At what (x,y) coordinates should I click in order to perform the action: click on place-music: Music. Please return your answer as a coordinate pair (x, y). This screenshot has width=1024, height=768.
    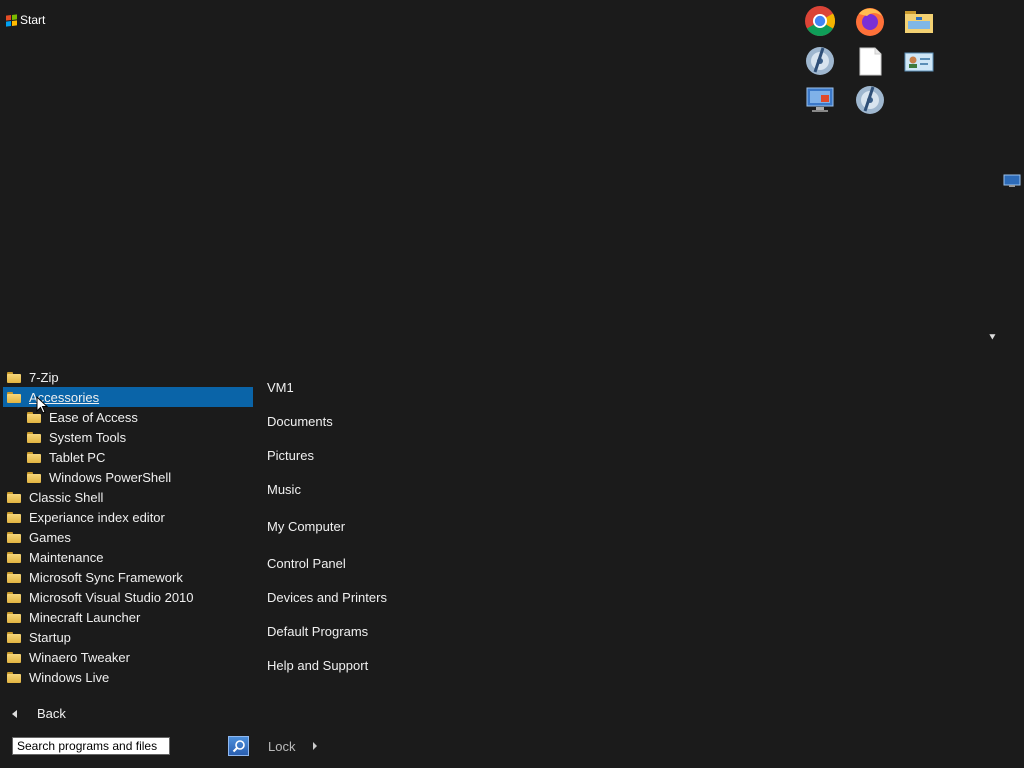
    Looking at the image, I should click on (284, 489).